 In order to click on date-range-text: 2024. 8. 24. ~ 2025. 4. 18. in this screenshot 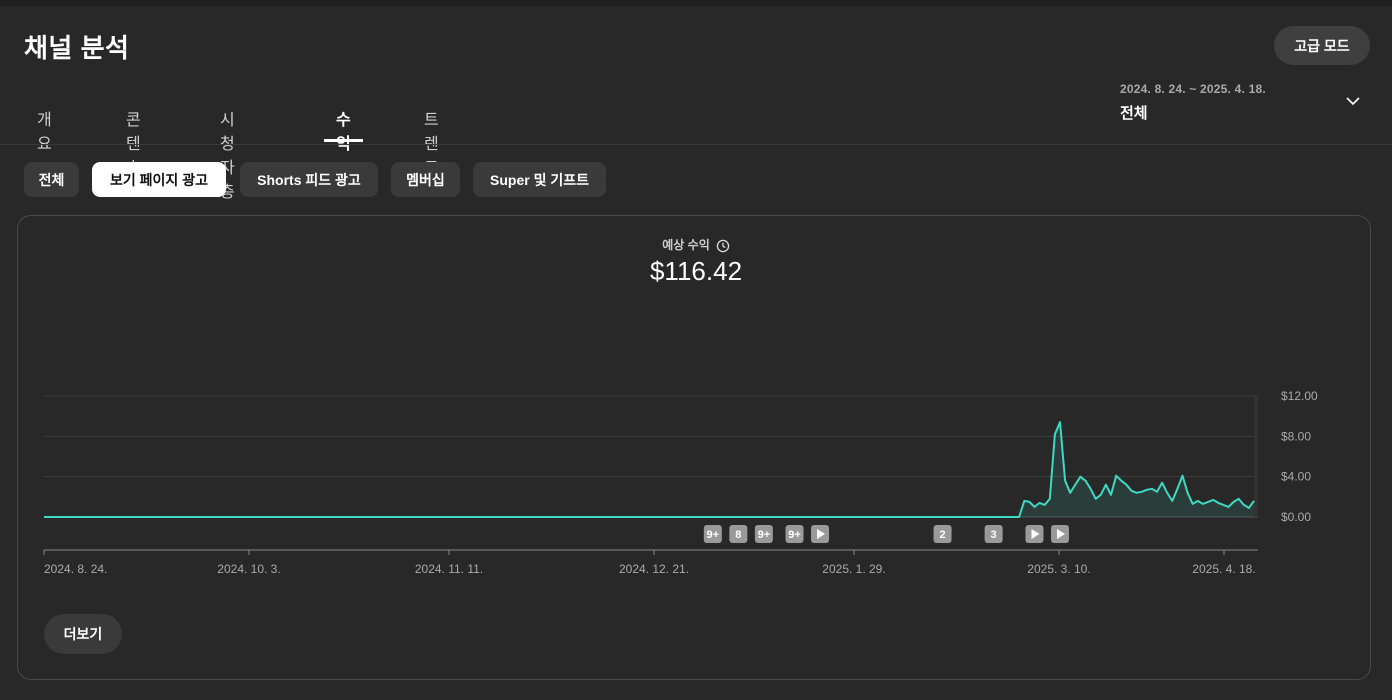, I will do `click(1193, 89)`.